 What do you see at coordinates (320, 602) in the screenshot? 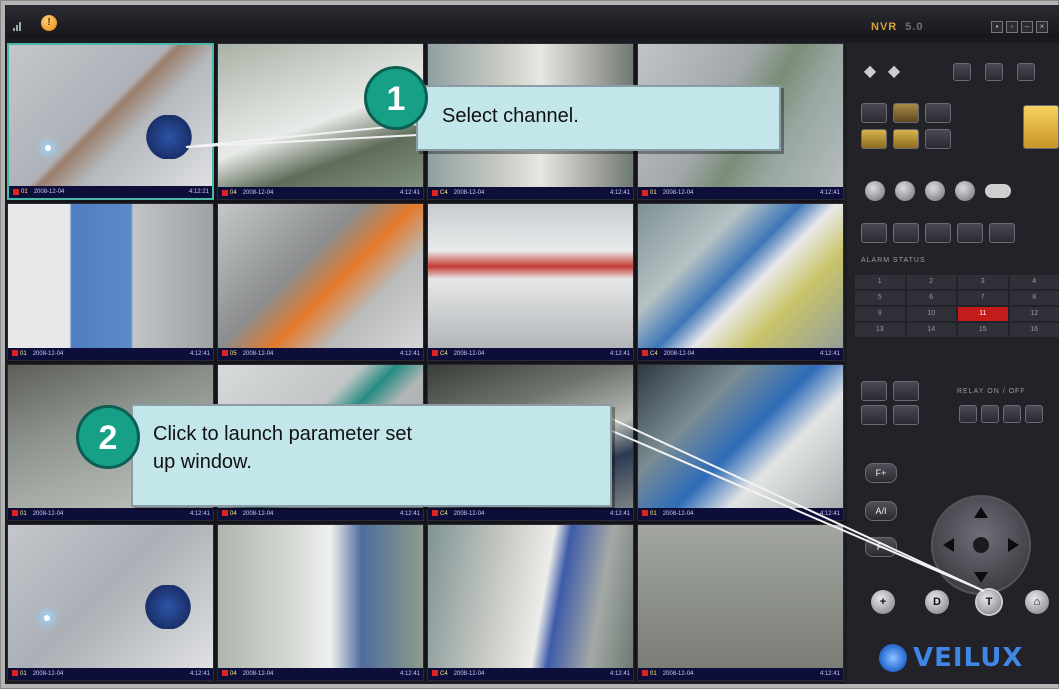
I see `camera-channel-14: 04 2008-12-04 4:12:41` at bounding box center [320, 602].